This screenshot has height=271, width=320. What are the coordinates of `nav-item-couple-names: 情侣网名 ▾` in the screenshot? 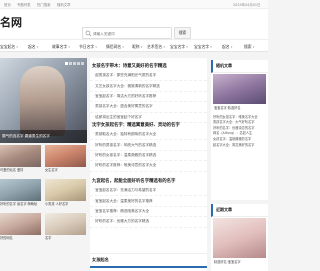 It's located at (115, 47).